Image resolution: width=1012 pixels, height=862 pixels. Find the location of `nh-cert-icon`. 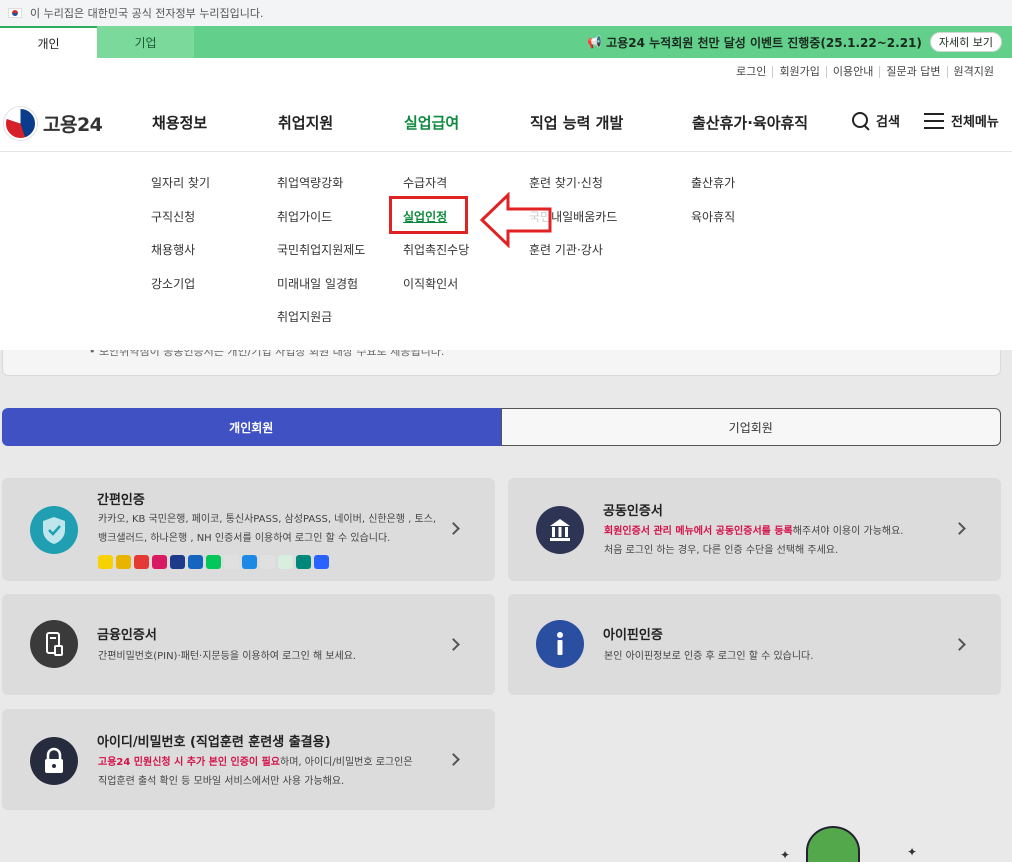

nh-cert-icon is located at coordinates (321, 562).